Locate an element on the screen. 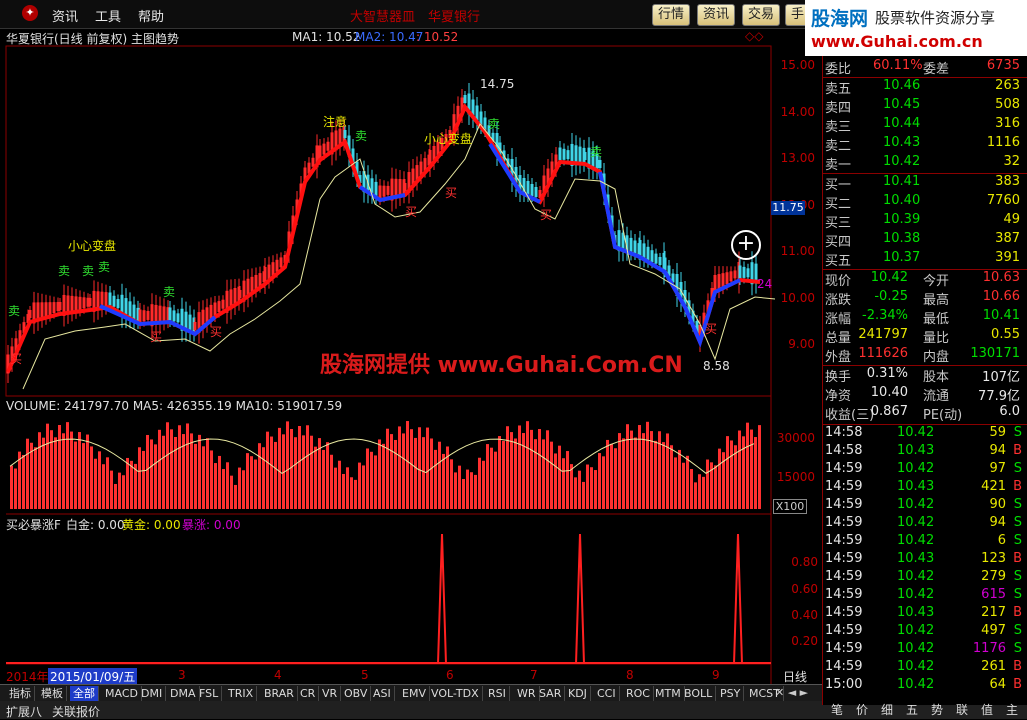 This screenshot has width=1027, height=720. date-month: 5 is located at coordinates (365, 675).